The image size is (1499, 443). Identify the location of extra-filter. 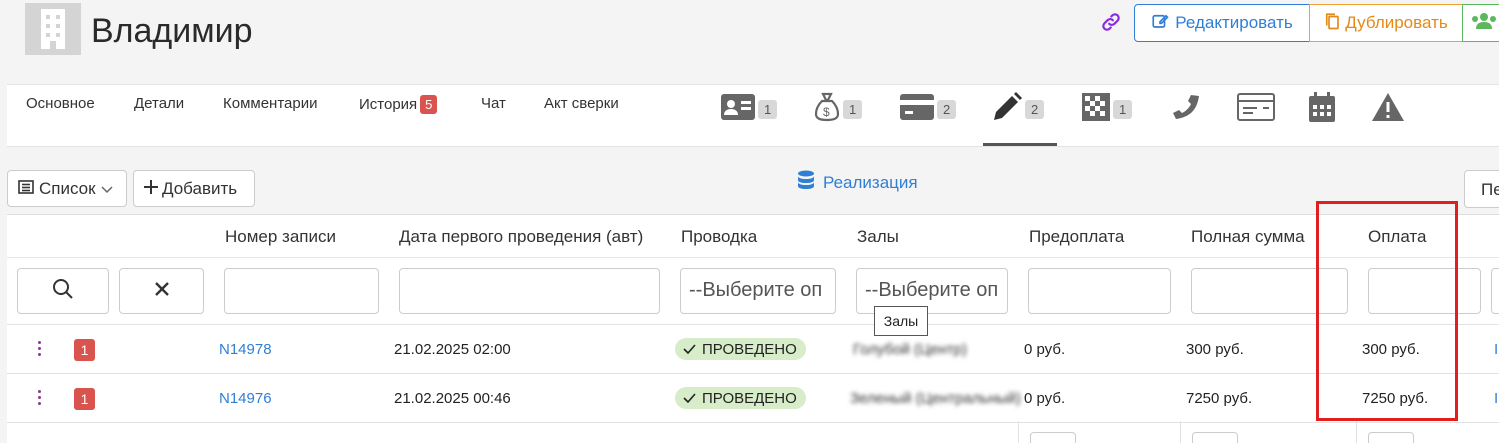
(1495, 291).